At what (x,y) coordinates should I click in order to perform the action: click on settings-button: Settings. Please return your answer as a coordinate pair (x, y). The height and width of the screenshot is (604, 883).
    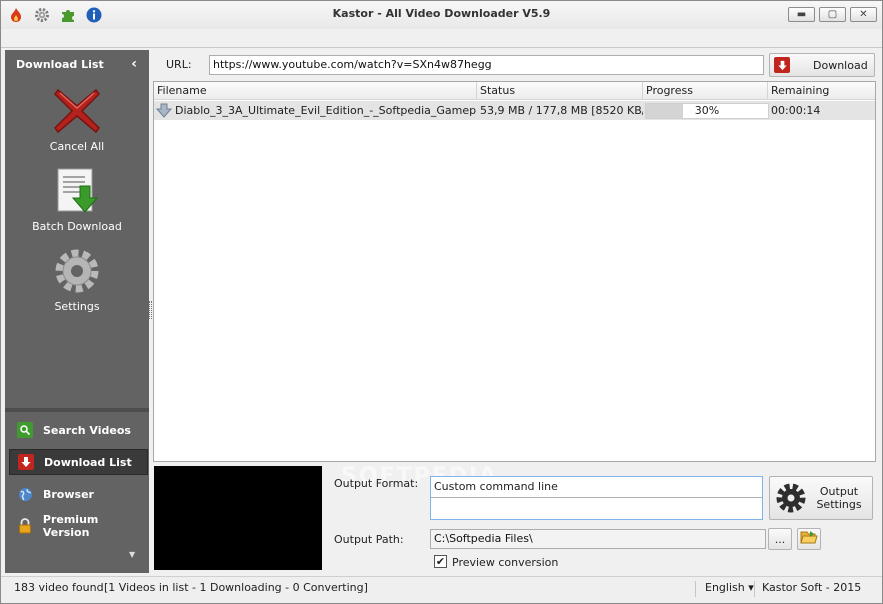
    Looking at the image, I should click on (77, 279).